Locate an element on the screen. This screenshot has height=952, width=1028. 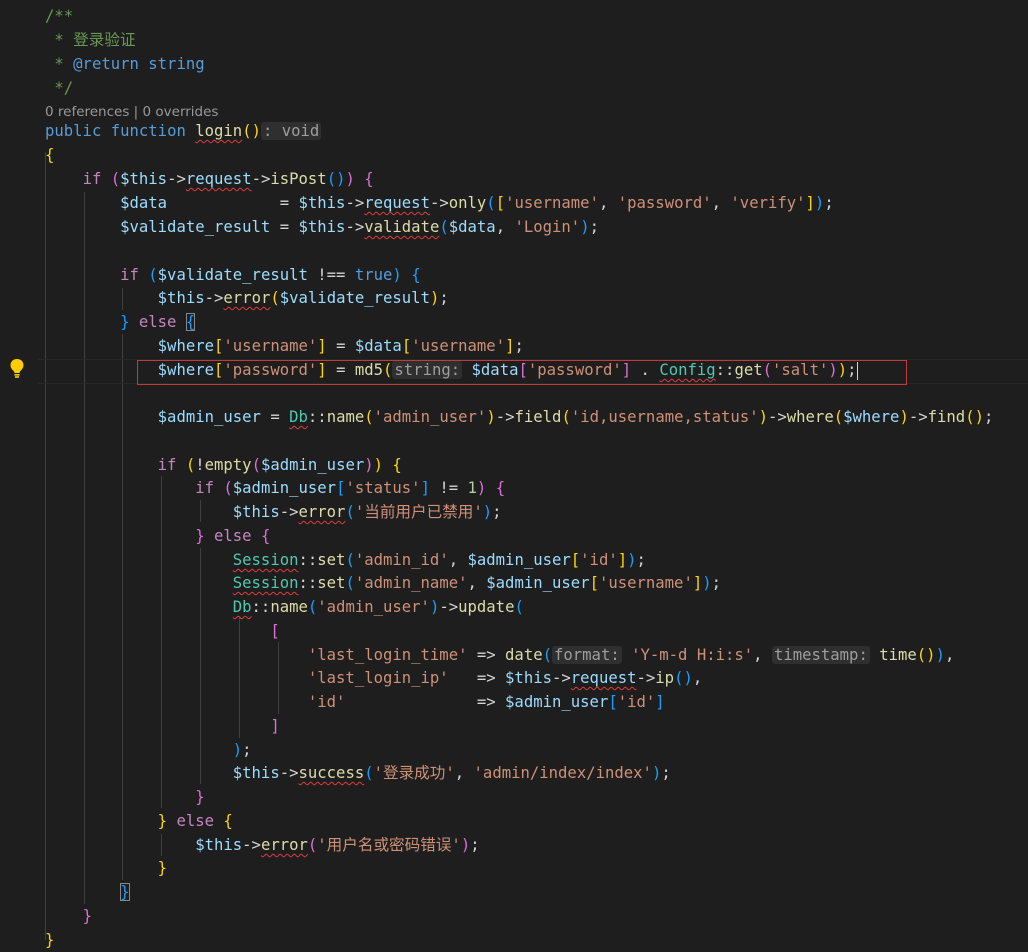
code-line-21: $this->error('当前用户已禁用'); is located at coordinates (273, 512).